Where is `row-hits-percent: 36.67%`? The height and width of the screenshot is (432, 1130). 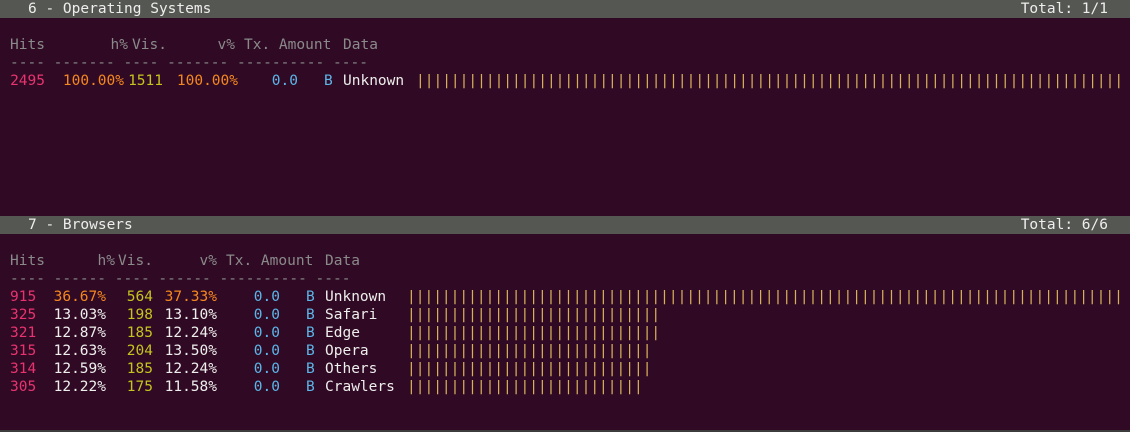
row-hits-percent: 36.67% is located at coordinates (79, 297).